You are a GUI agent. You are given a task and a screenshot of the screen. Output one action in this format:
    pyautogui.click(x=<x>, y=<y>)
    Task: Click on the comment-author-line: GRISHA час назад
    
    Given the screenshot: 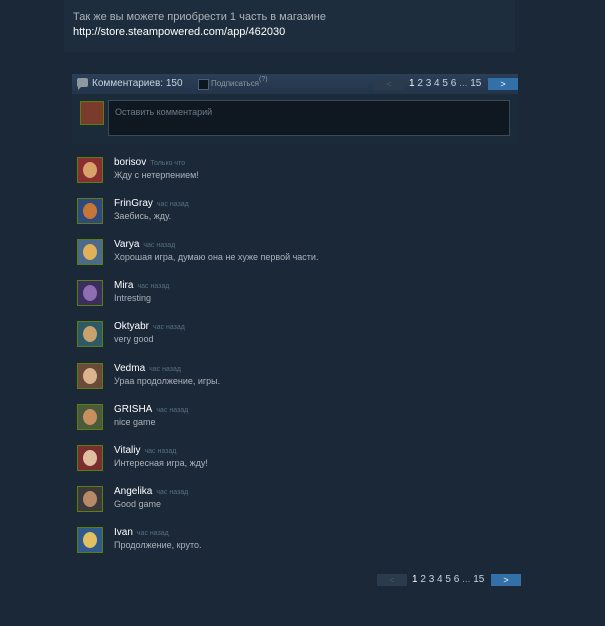 What is the action you would take?
    pyautogui.click(x=151, y=409)
    